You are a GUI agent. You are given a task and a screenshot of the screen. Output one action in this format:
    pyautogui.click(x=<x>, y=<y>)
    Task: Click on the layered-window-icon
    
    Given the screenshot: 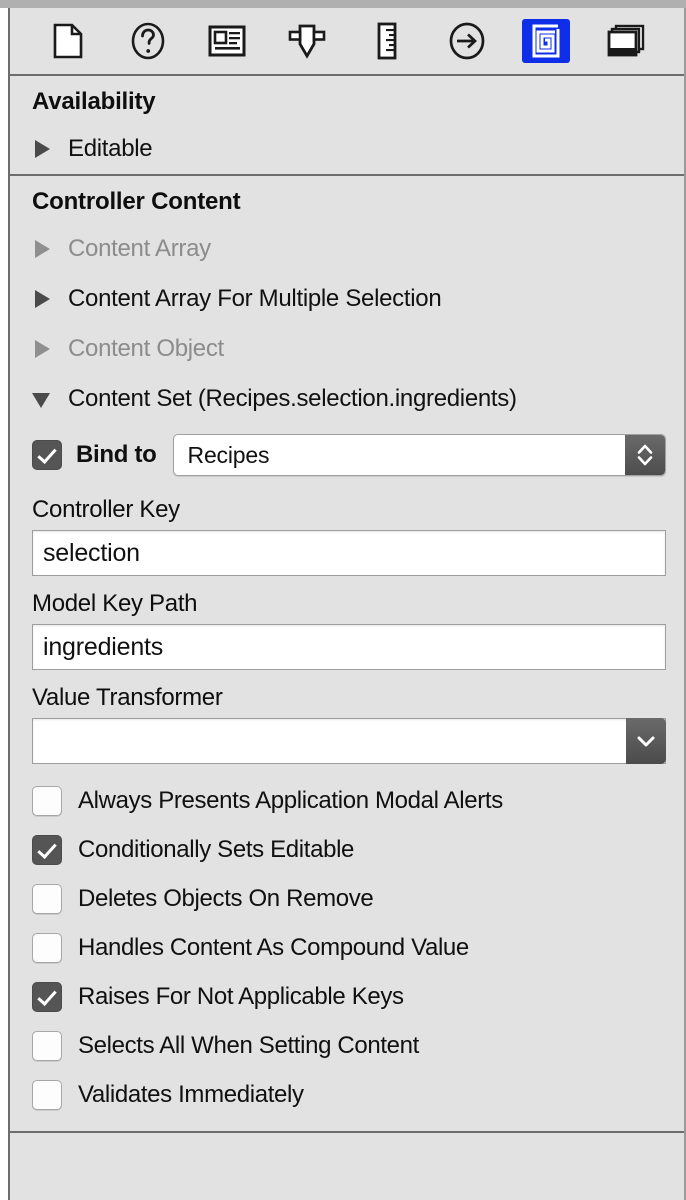 What is the action you would take?
    pyautogui.click(x=626, y=41)
    